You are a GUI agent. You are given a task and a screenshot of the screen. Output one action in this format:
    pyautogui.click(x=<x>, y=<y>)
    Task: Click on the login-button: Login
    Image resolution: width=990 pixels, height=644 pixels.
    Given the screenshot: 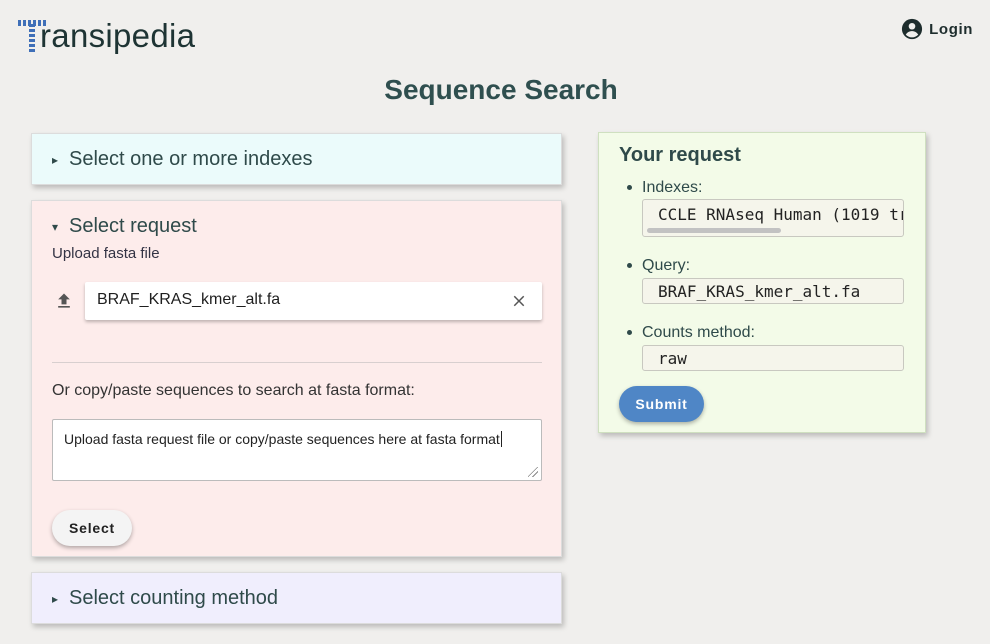 What is the action you would take?
    pyautogui.click(x=937, y=29)
    